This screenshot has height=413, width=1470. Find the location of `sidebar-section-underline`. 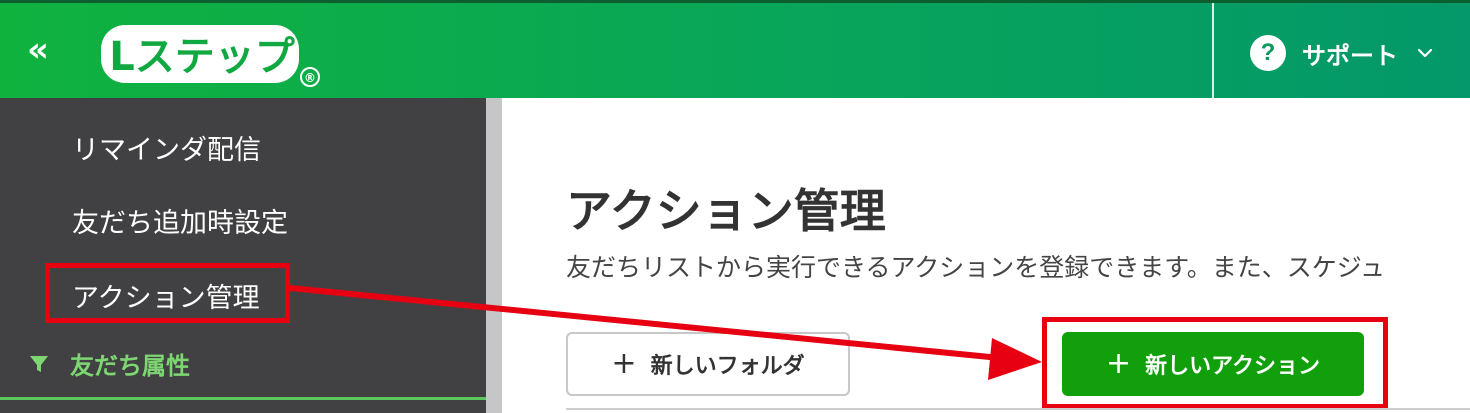

sidebar-section-underline is located at coordinates (243, 398).